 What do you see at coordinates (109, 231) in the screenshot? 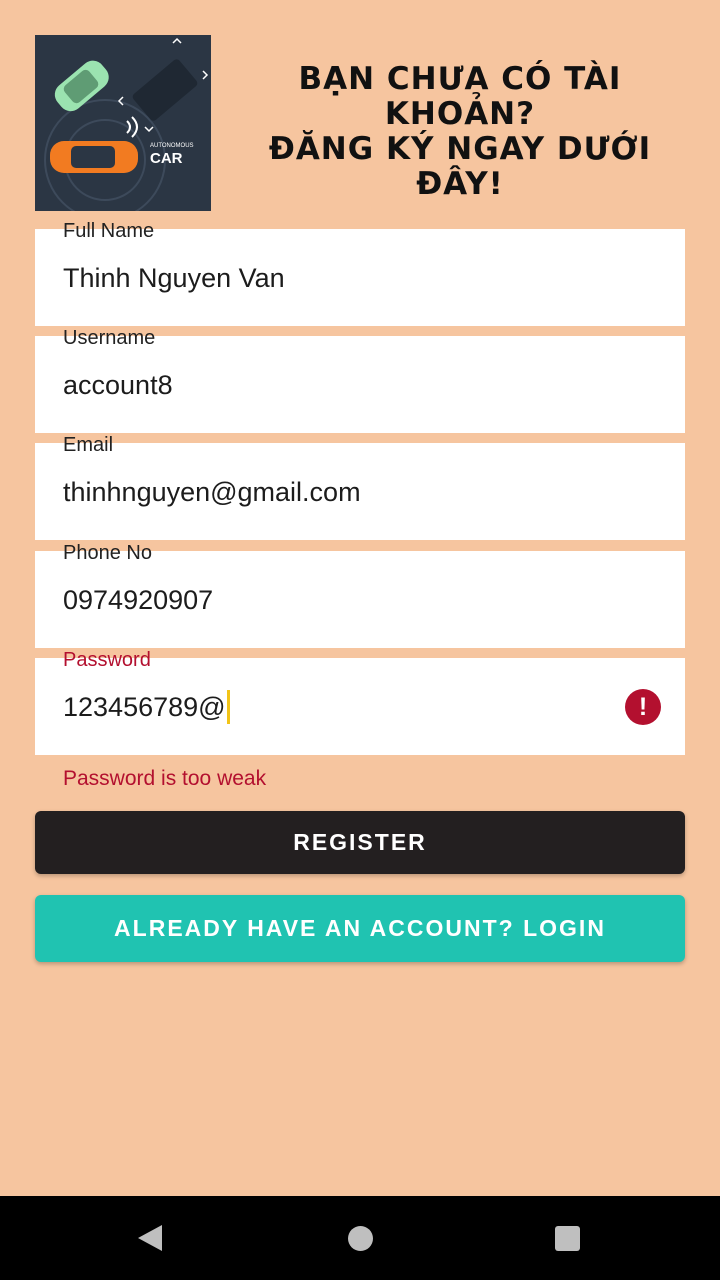
I see `full-name-label: Full Name` at bounding box center [109, 231].